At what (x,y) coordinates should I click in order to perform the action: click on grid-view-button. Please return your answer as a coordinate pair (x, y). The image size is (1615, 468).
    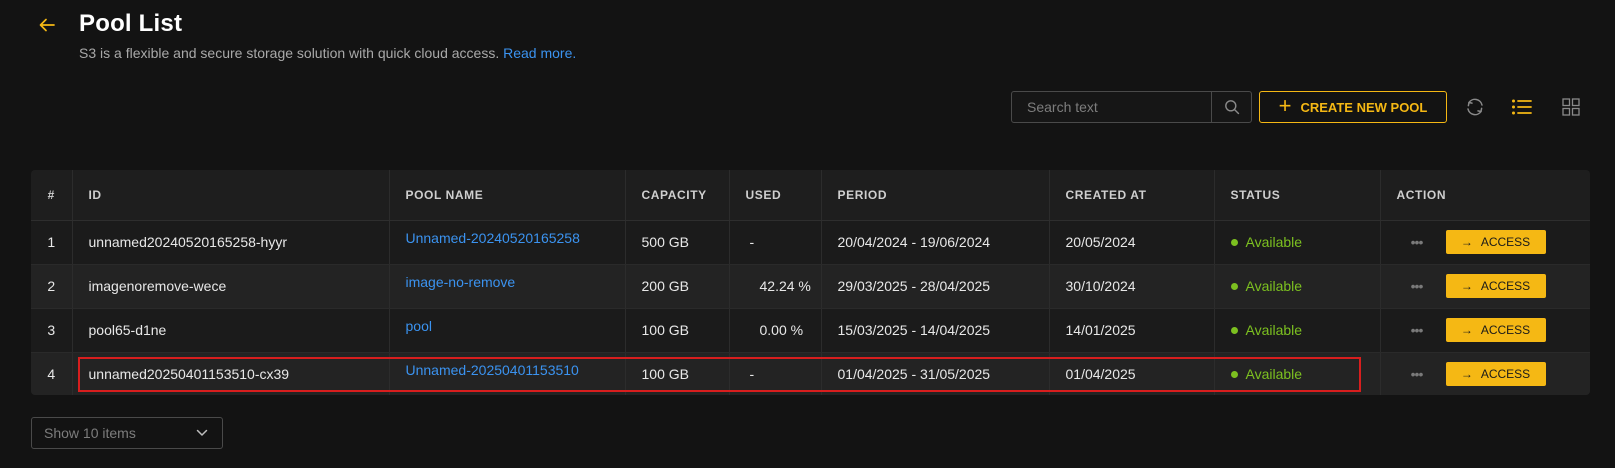
    Looking at the image, I should click on (1571, 107).